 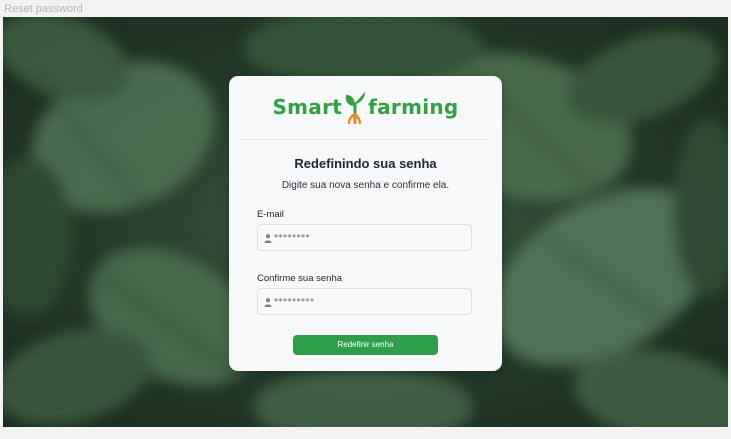 I want to click on frame-title: Reset password, so click(x=43, y=9).